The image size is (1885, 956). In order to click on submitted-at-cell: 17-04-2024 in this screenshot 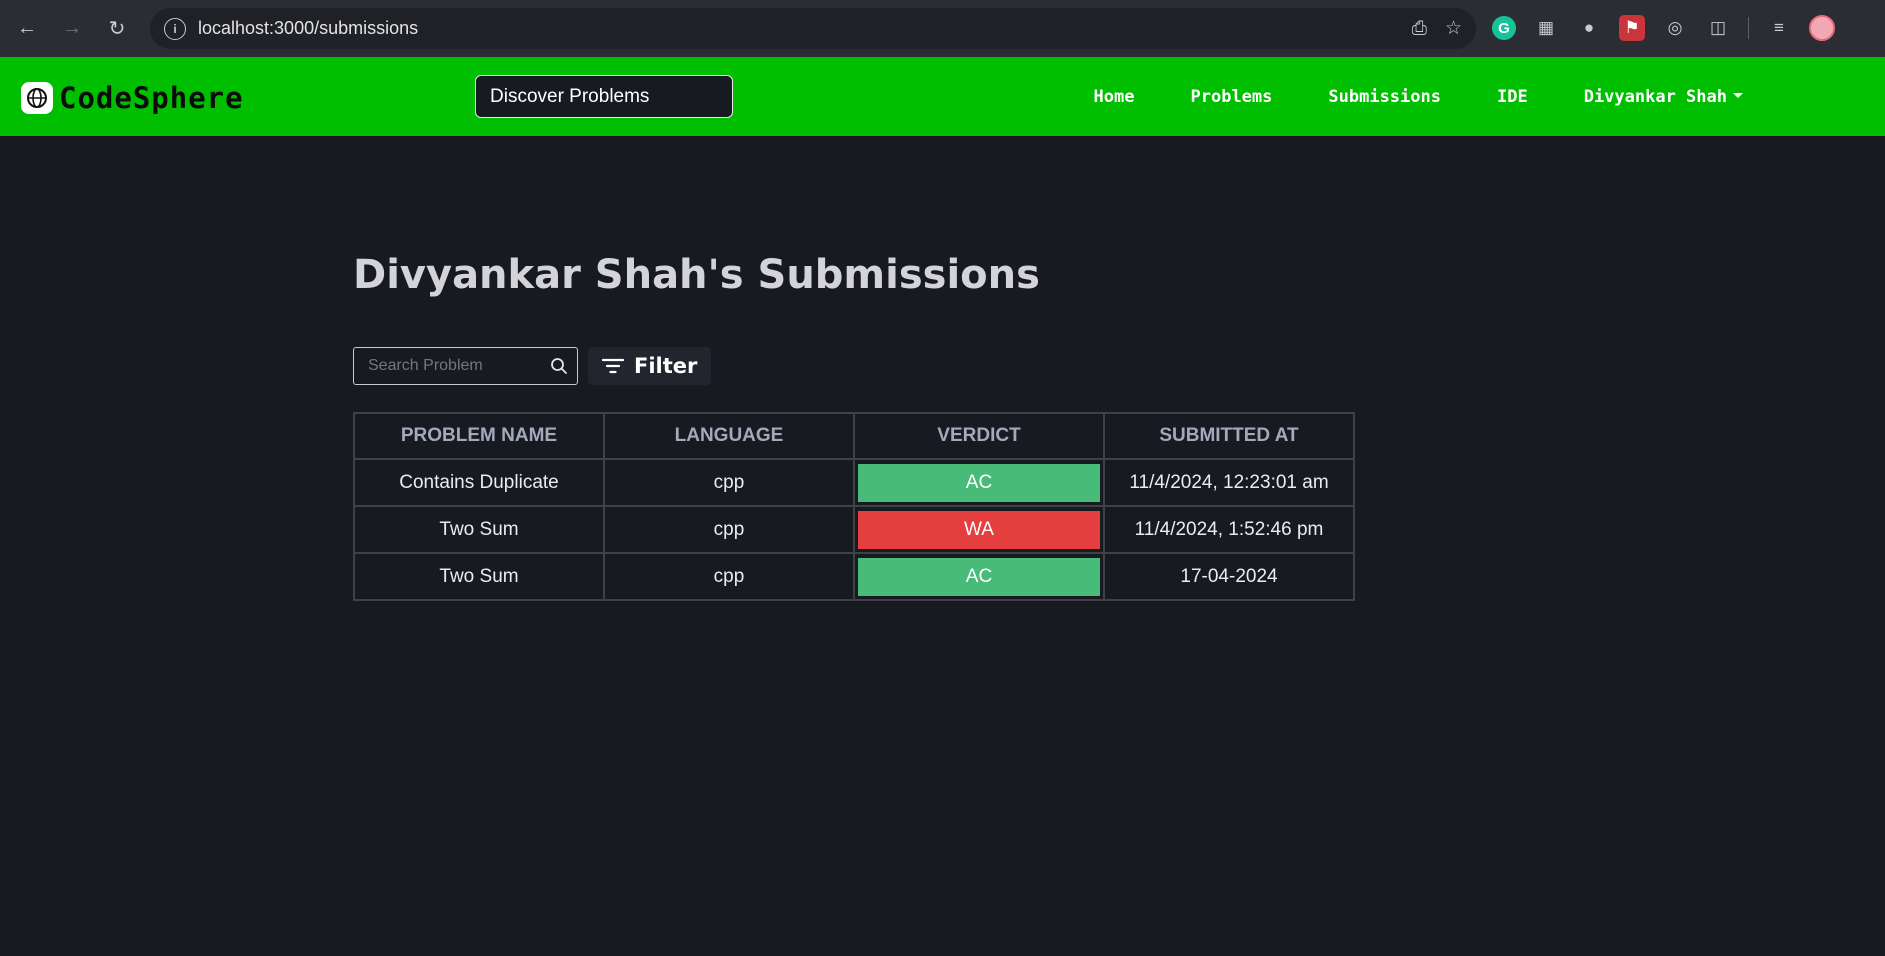, I will do `click(1229, 576)`.